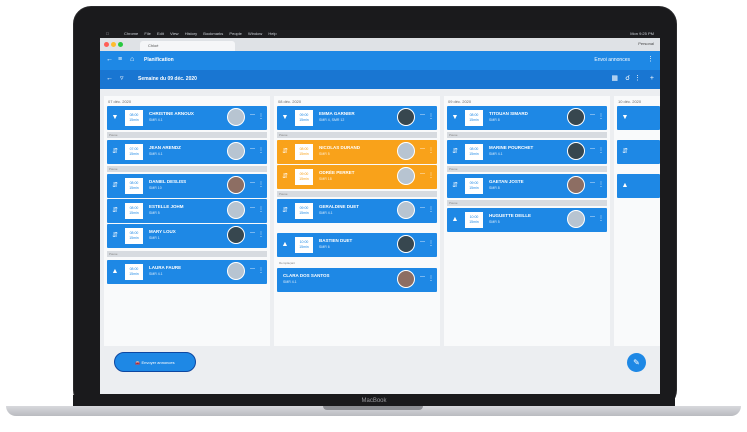  I want to click on appointment-card: ⇵ 08:00 15min NICOLAS DURAND SMR 5 — ⋮, so click(357, 152).